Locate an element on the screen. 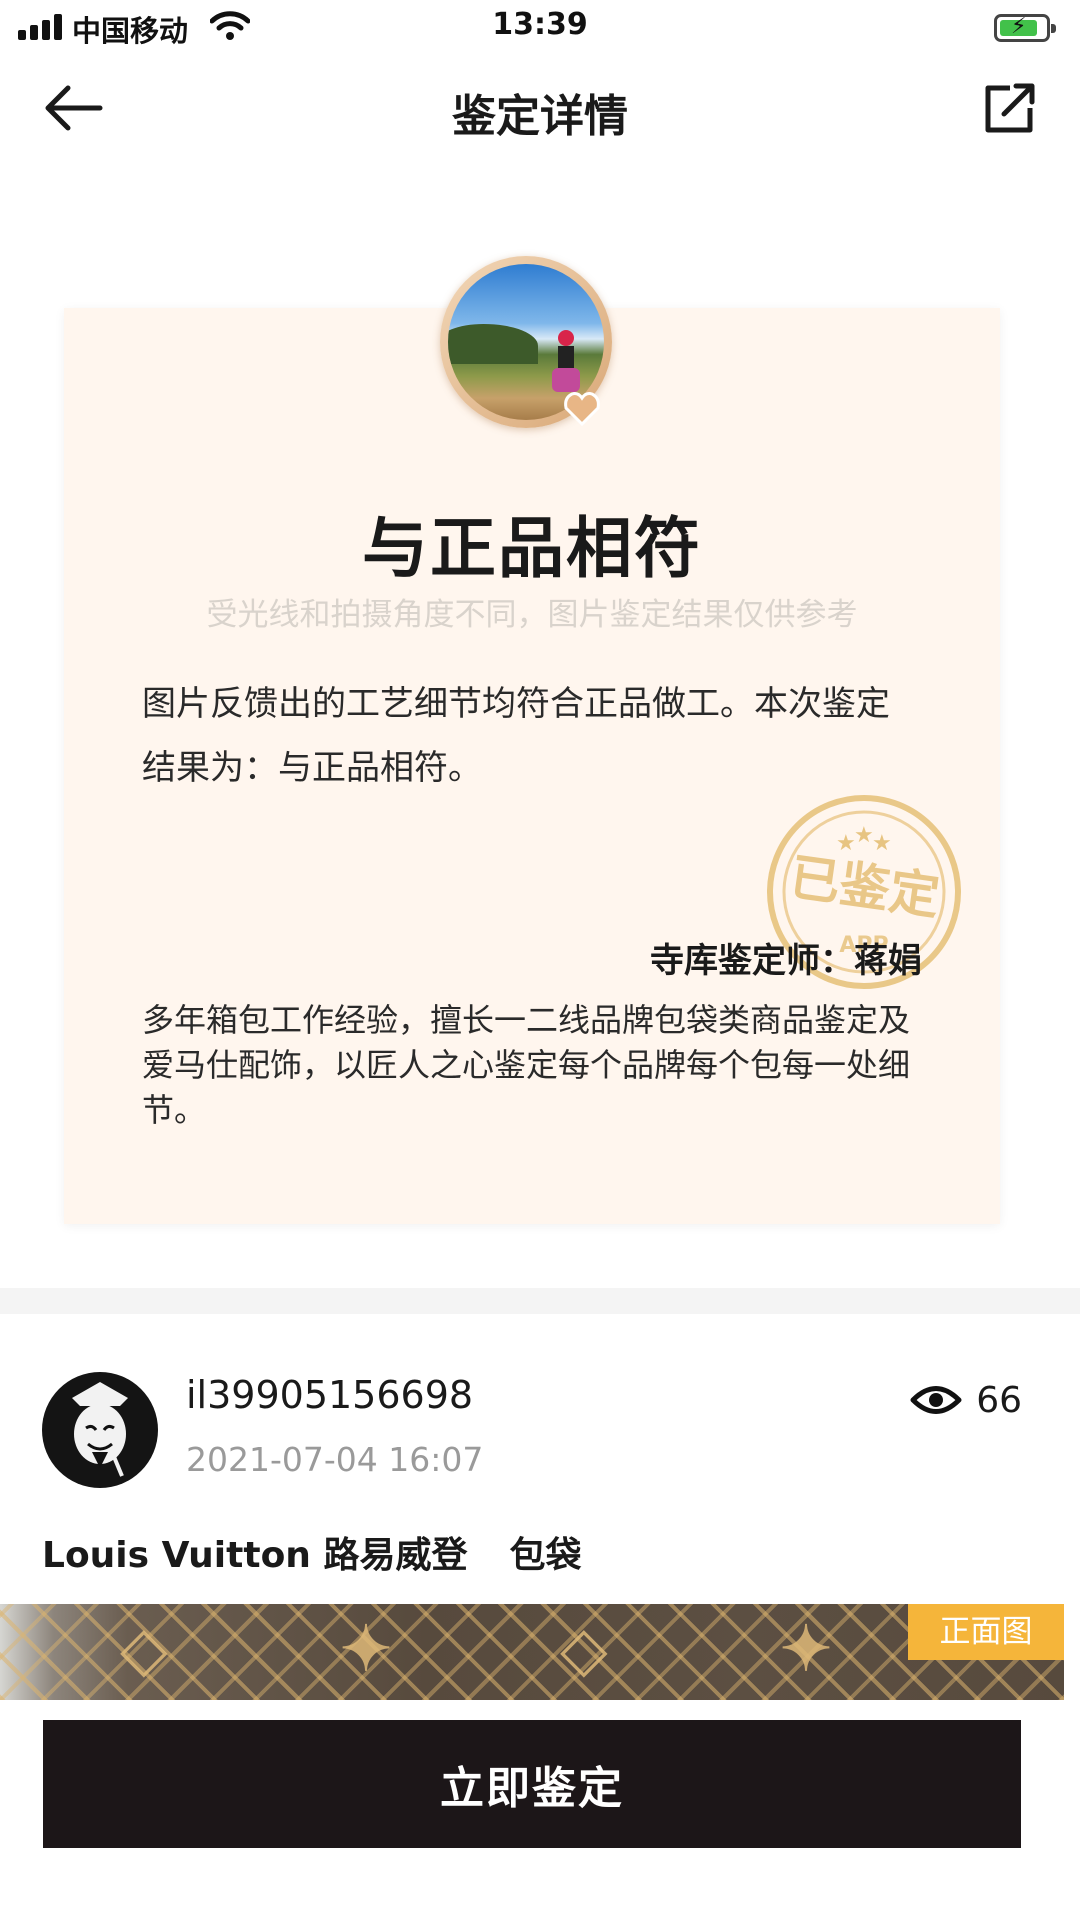  appraiser-avatar is located at coordinates (526, 342).